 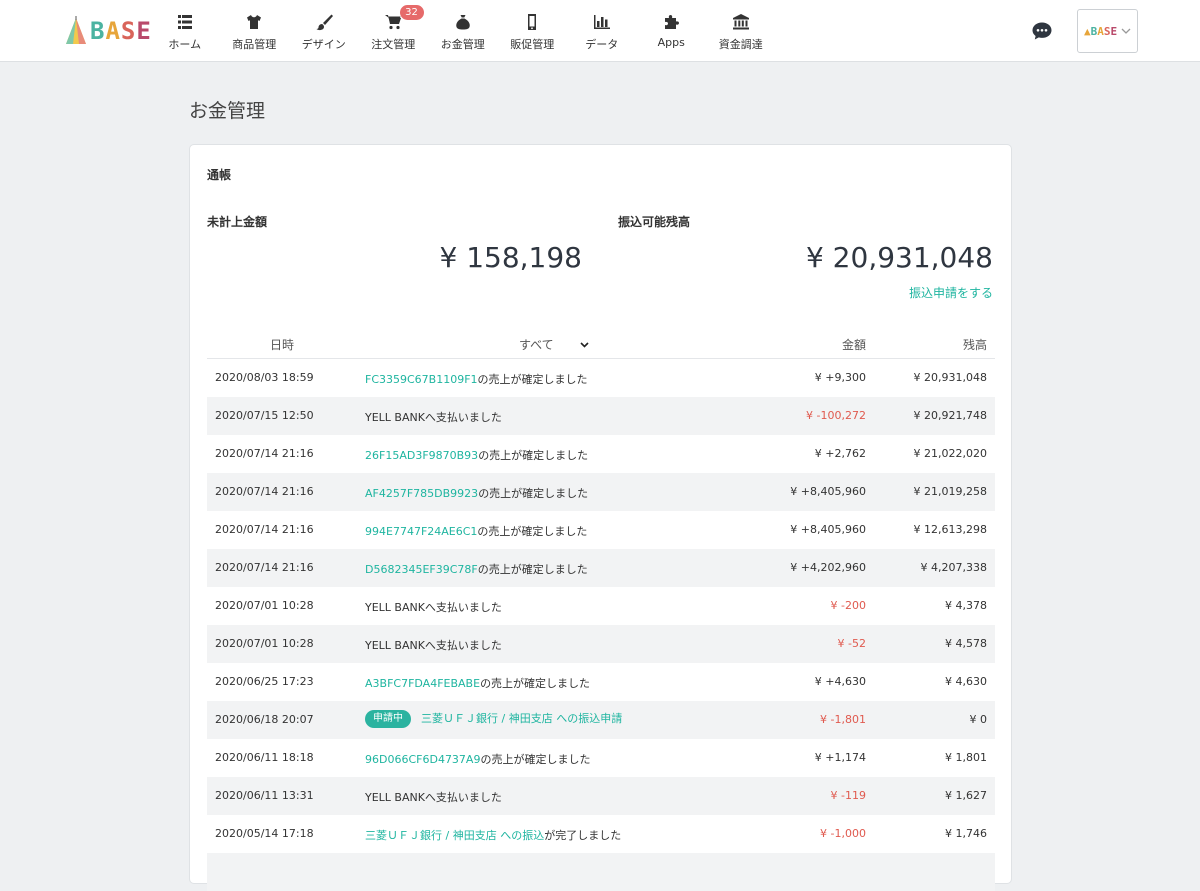 I want to click on row-date: 2020/08/03 18:59, so click(x=264, y=377).